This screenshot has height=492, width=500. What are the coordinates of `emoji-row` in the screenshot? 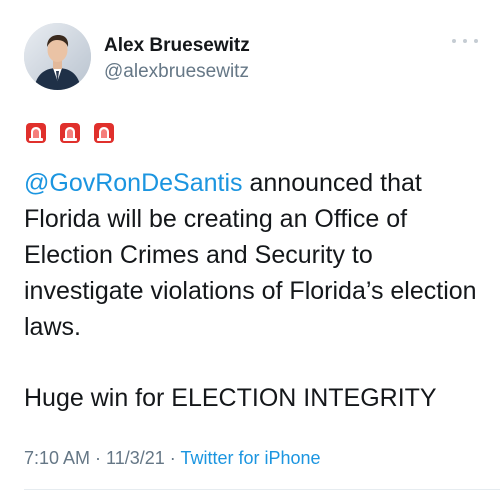 It's located at (70, 133).